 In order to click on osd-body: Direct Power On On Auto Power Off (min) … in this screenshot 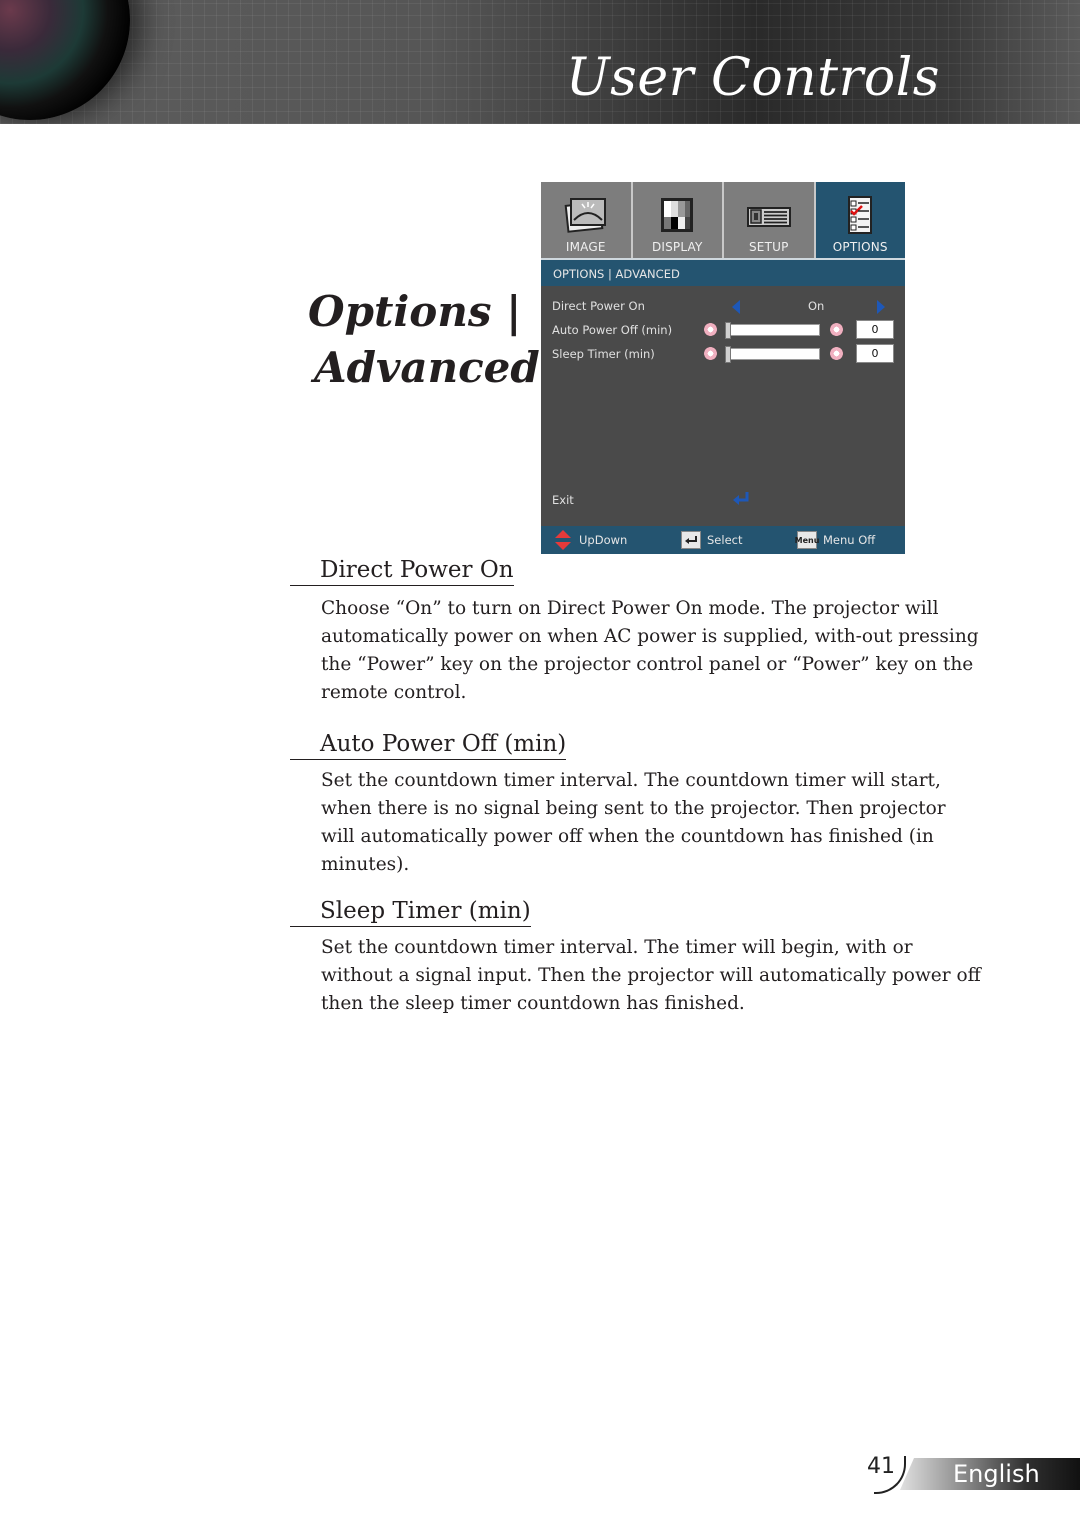, I will do `click(723, 406)`.